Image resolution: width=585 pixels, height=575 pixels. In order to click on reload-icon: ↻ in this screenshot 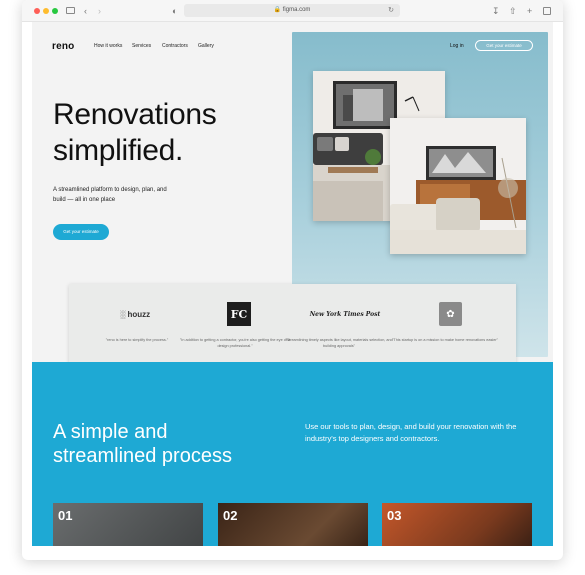, I will do `click(391, 10)`.